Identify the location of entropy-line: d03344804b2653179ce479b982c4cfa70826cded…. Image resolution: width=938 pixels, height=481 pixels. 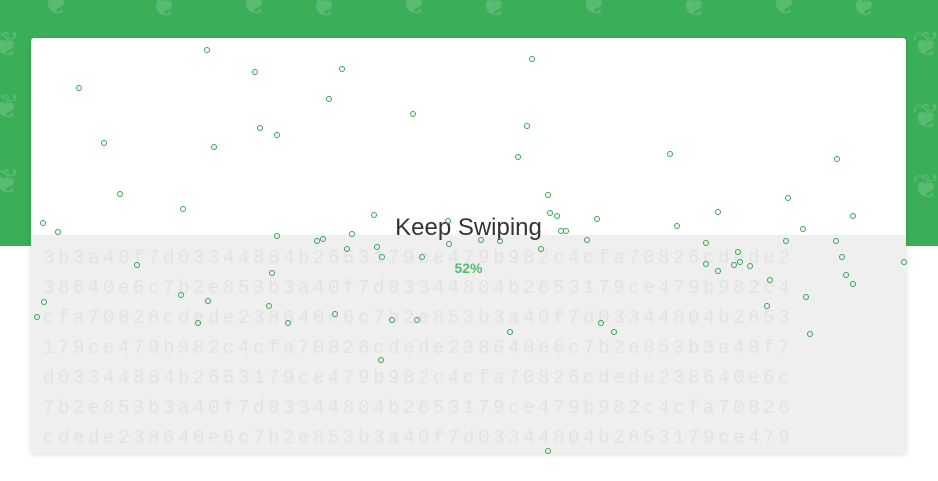
(418, 378).